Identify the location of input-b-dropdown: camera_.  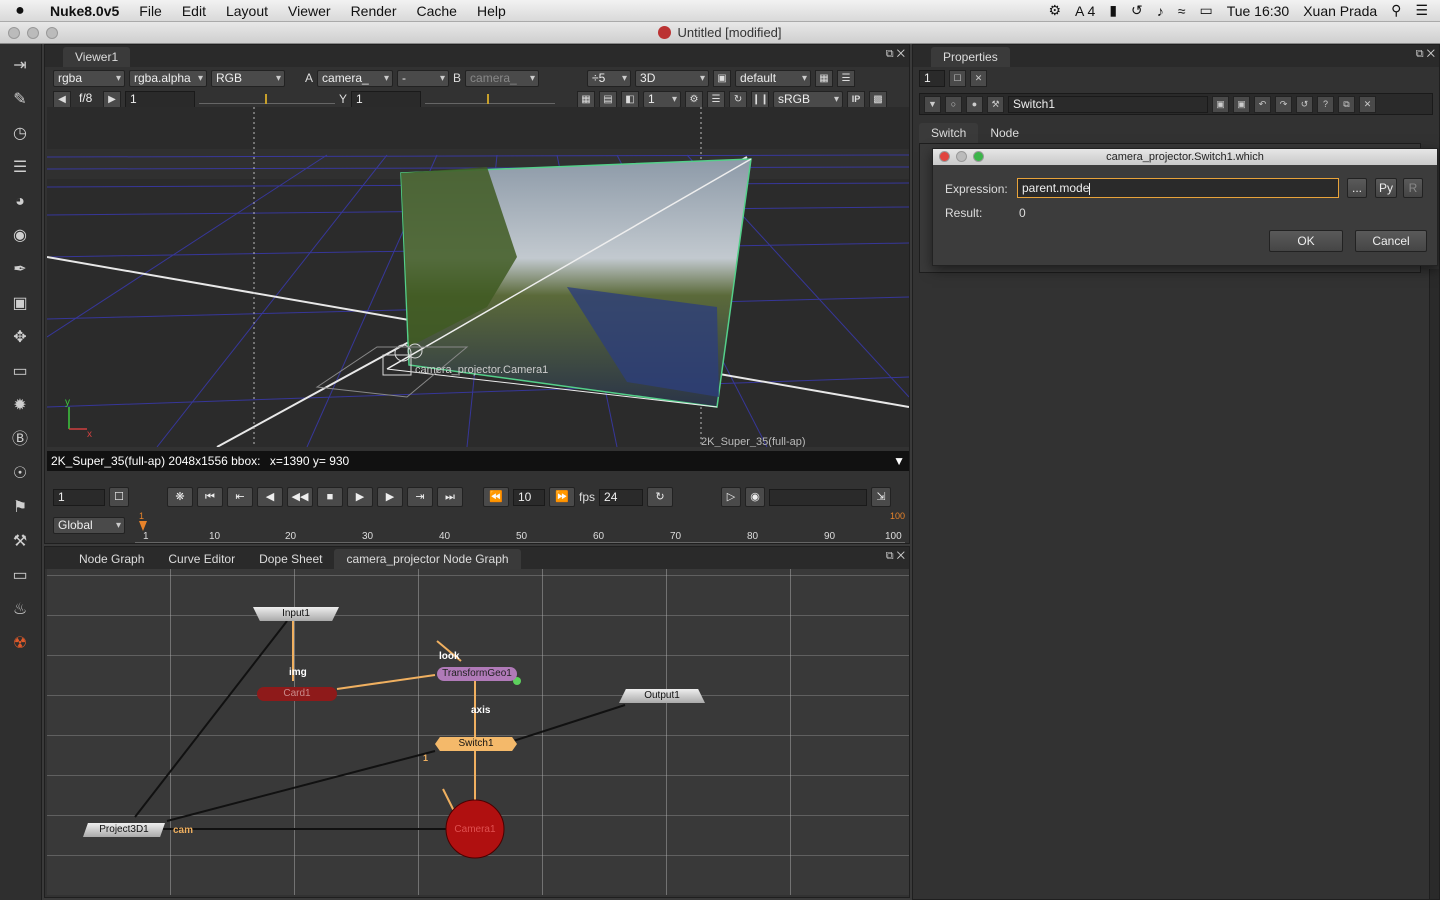
(502, 78).